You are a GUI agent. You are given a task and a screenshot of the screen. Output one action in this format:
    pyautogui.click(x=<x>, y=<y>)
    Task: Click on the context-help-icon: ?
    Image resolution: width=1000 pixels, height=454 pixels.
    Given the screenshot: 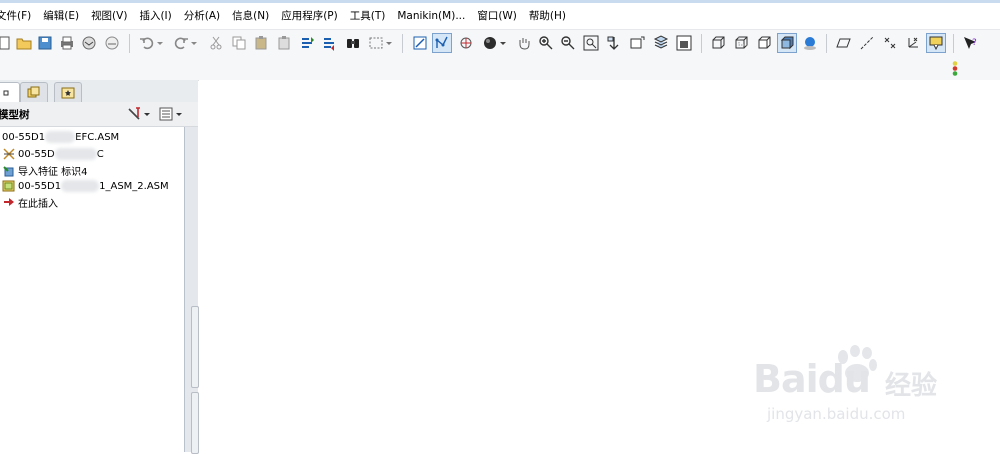 What is the action you would take?
    pyautogui.click(x=970, y=43)
    